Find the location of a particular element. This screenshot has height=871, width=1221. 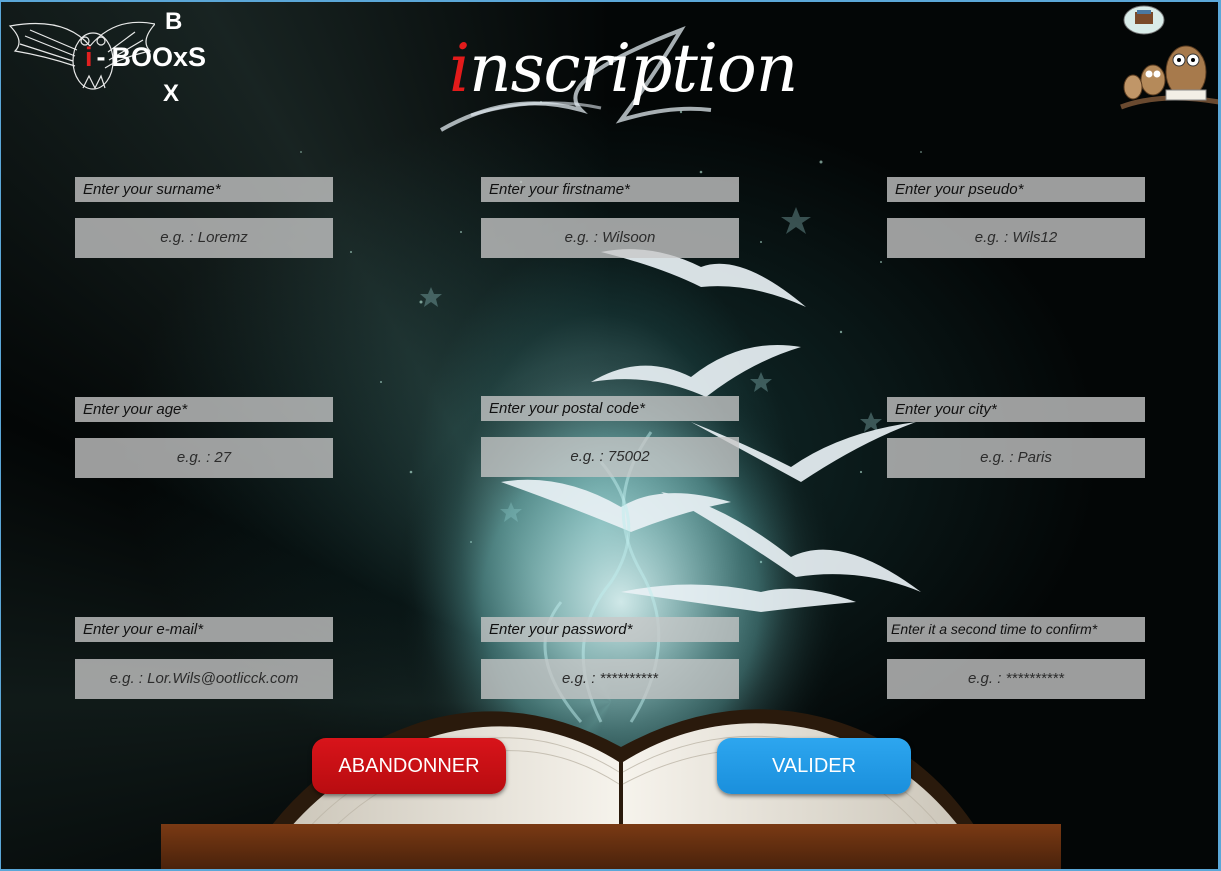

logo-letter-top: B is located at coordinates (174, 21).